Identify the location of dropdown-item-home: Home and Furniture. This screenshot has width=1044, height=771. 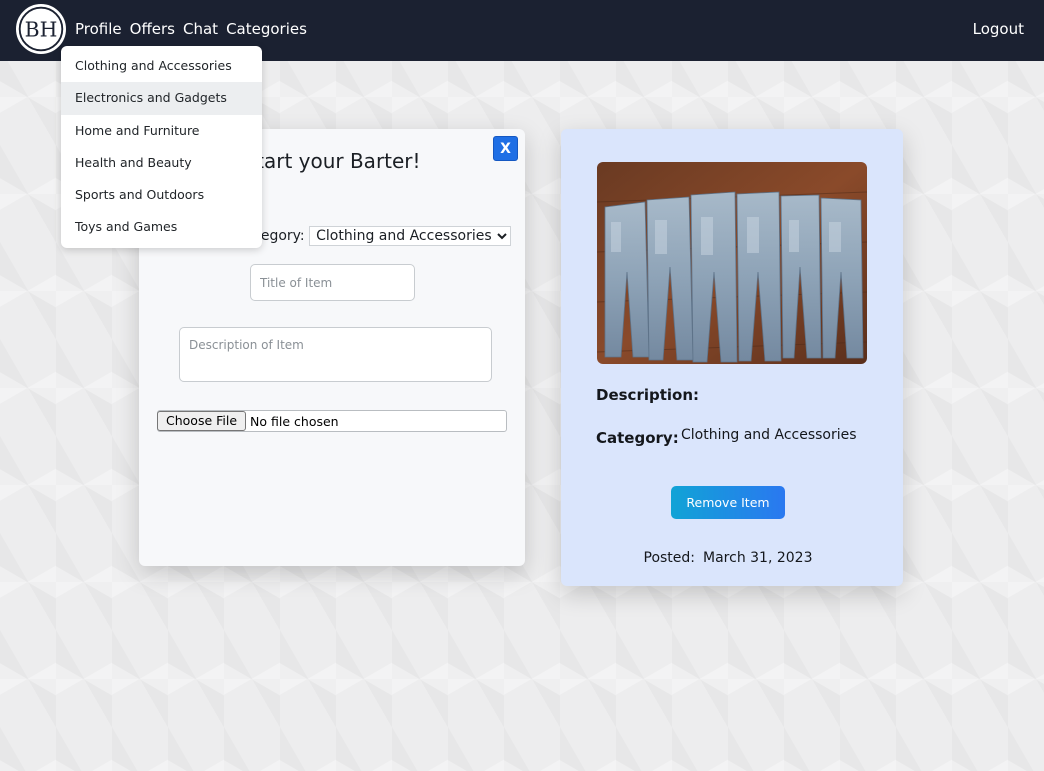
(161, 131).